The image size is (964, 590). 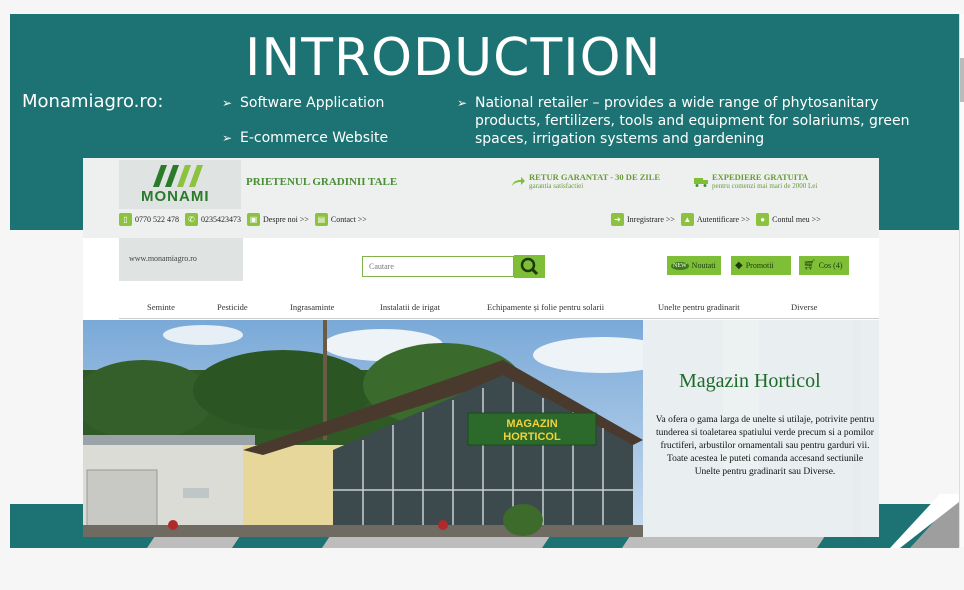 I want to click on search-icon, so click(x=529, y=266).